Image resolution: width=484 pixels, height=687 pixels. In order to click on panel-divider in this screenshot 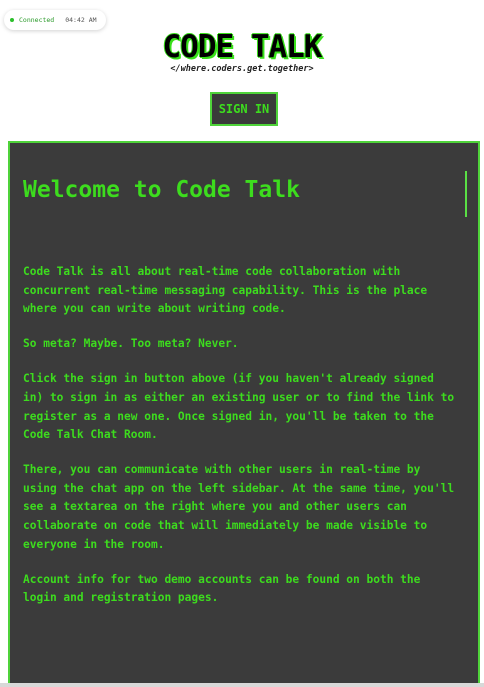, I will do `click(466, 194)`.